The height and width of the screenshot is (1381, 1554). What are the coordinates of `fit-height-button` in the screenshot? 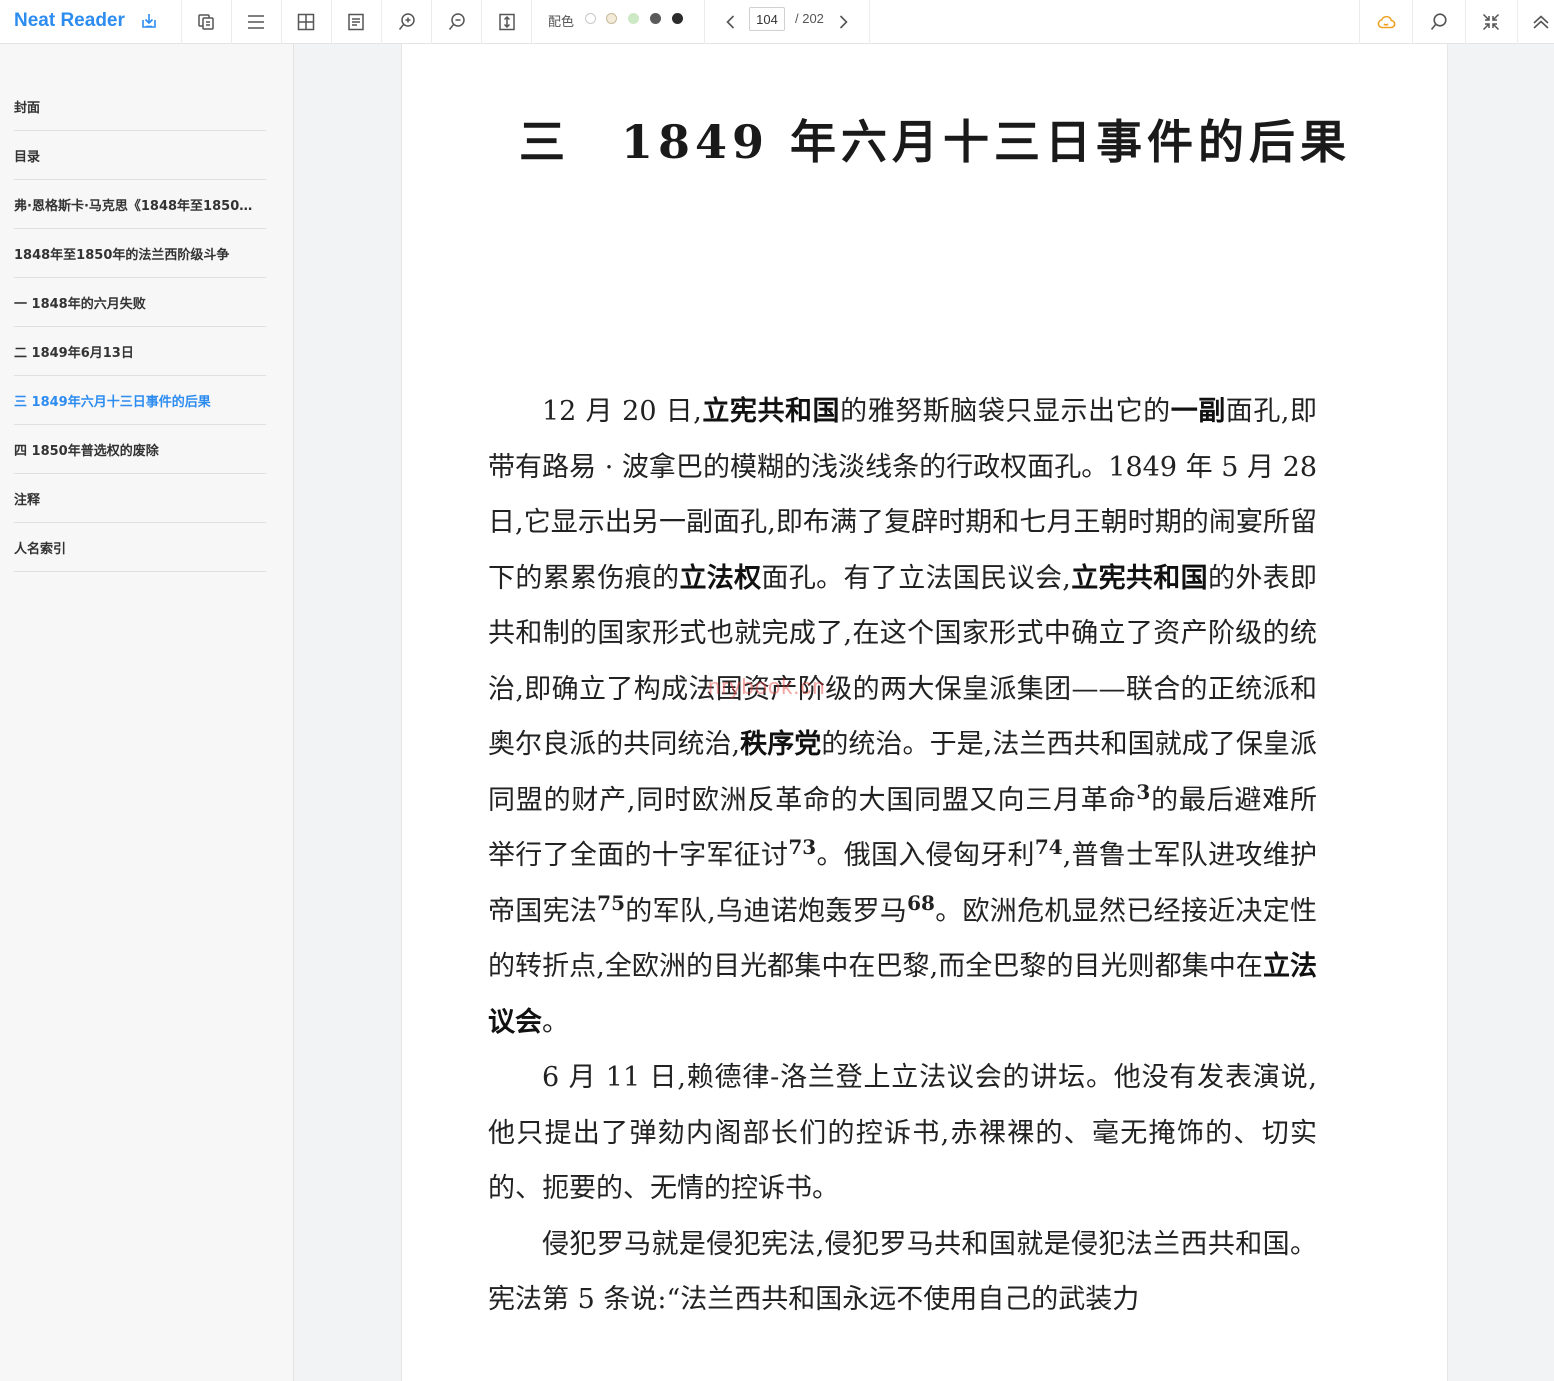 It's located at (507, 22).